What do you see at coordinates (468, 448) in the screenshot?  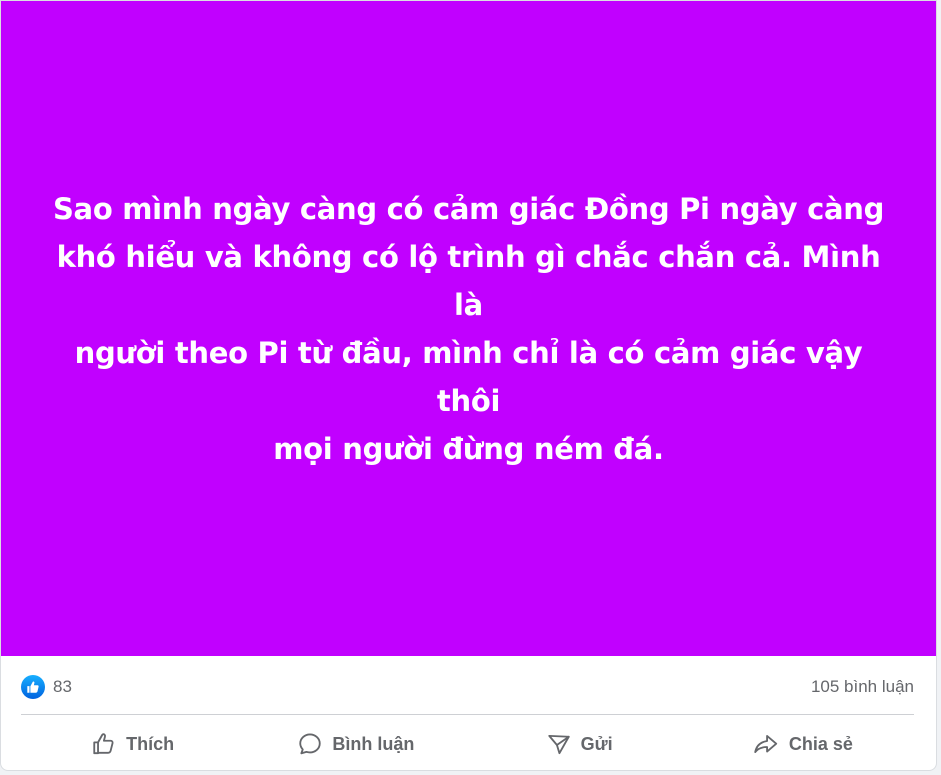 I see `post-text-line: mọi người đừng ném đá.` at bounding box center [468, 448].